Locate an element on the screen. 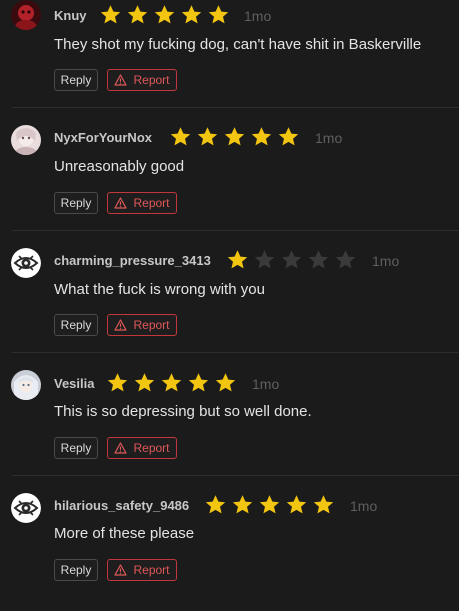 The image size is (459, 611). username: NyxForYourNox is located at coordinates (103, 137).